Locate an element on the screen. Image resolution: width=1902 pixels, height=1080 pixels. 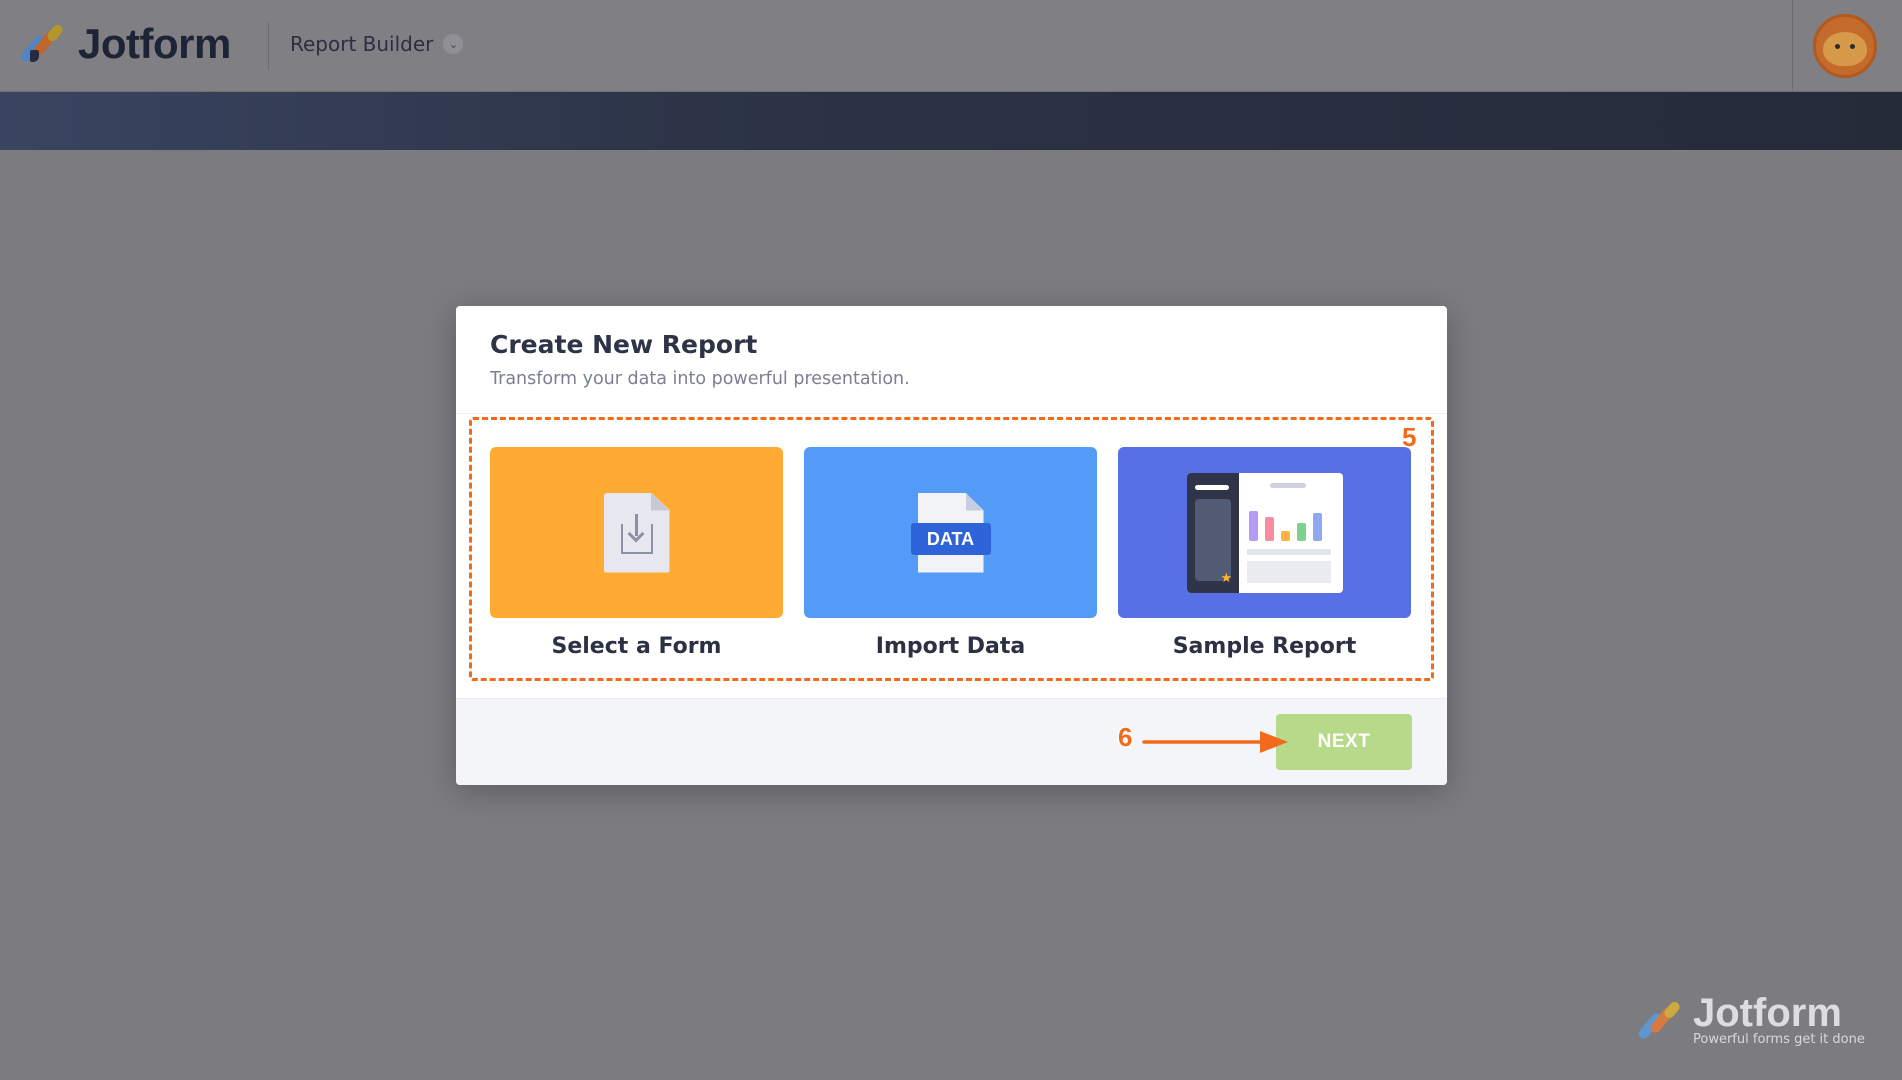
header-divider is located at coordinates (268, 46).